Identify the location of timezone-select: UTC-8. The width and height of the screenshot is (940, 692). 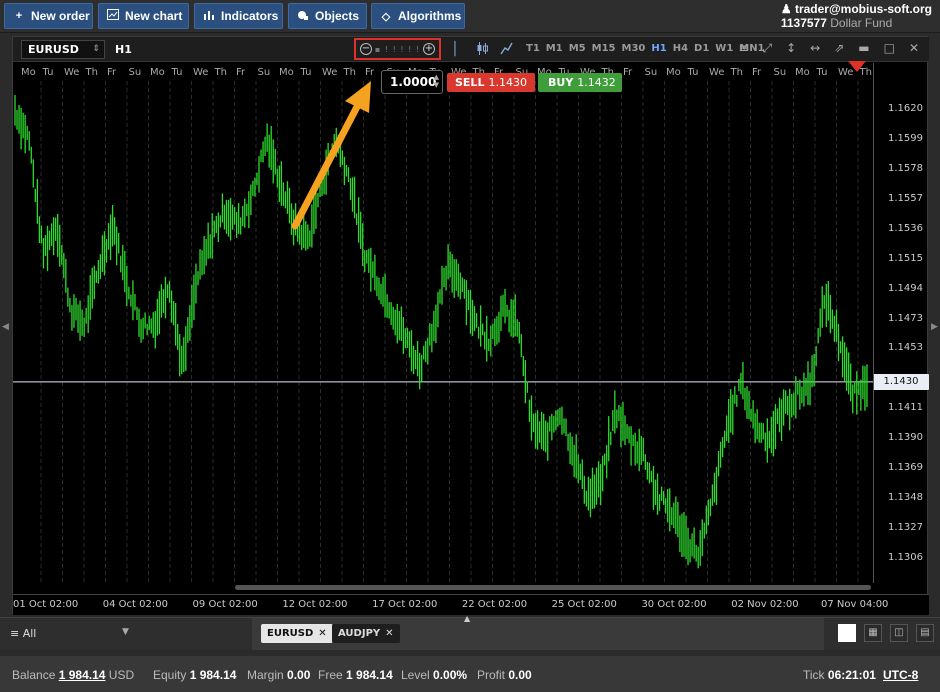
(900, 675).